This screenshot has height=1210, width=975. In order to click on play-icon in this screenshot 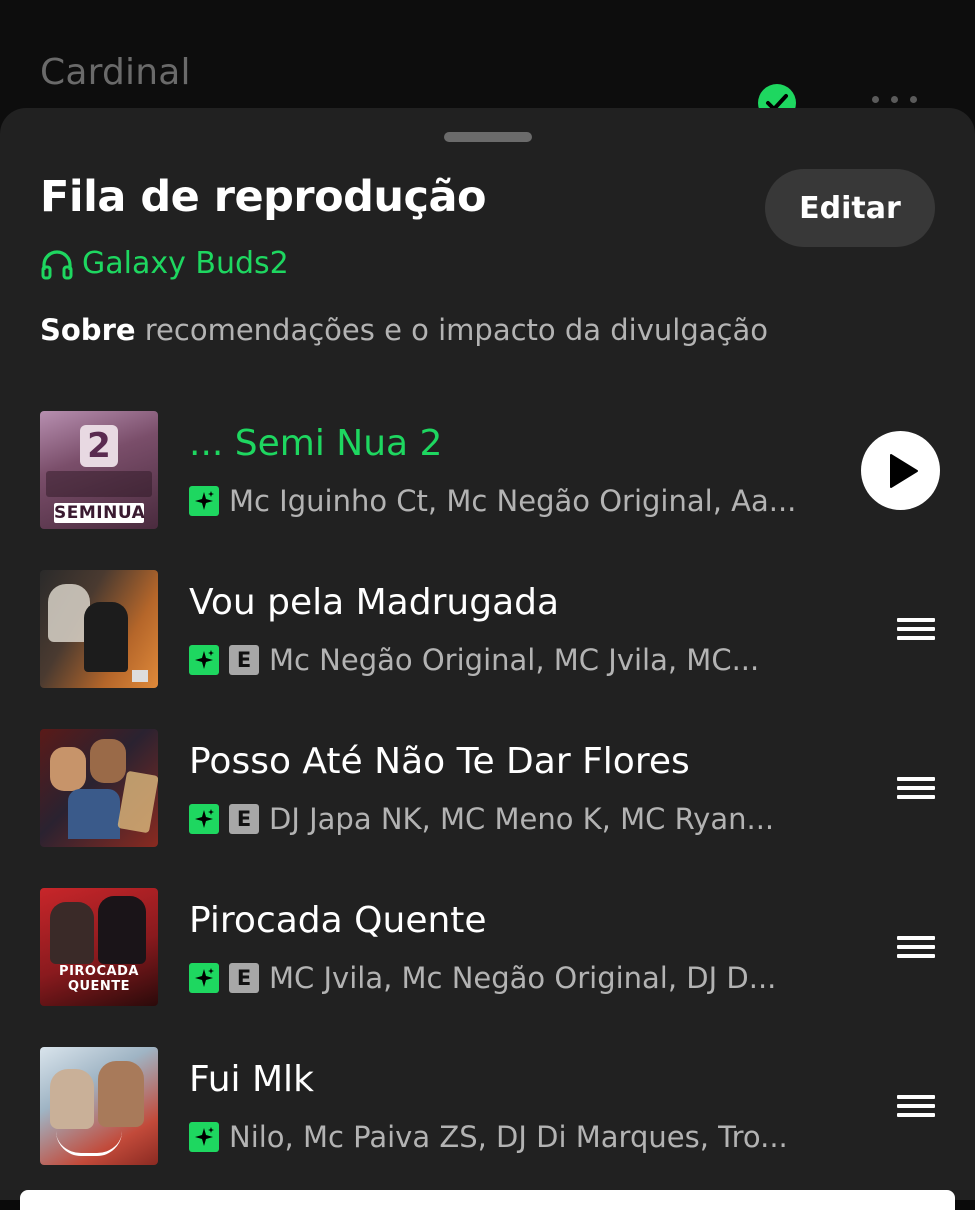, I will do `click(904, 471)`.